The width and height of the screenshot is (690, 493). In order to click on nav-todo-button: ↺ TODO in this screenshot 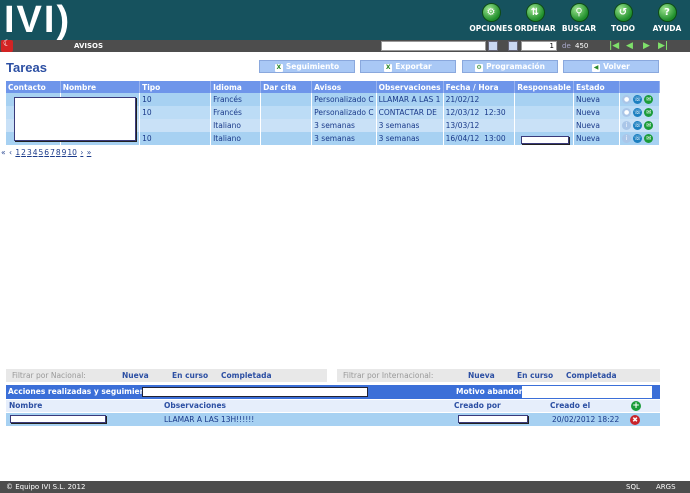, I will do `click(623, 18)`.